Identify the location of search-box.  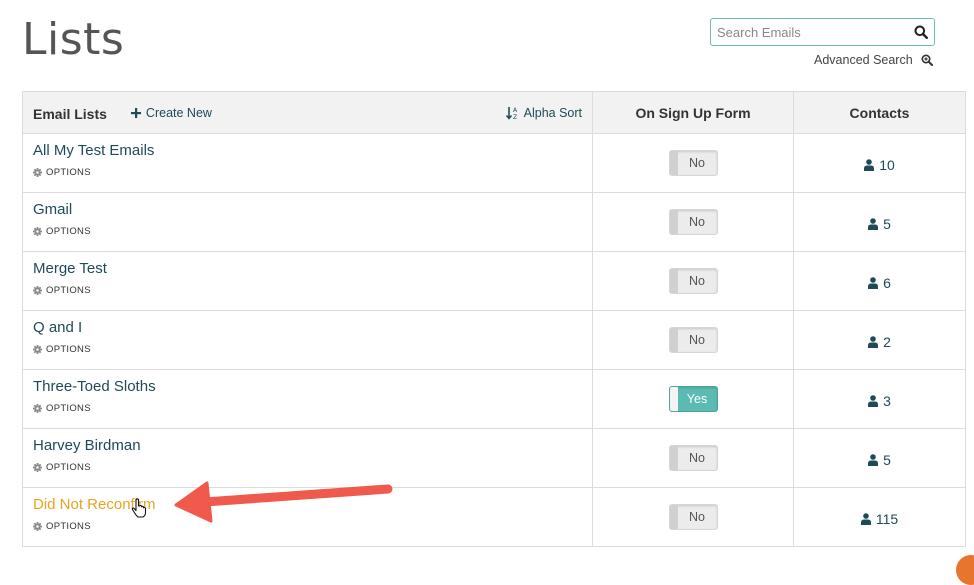
(822, 32).